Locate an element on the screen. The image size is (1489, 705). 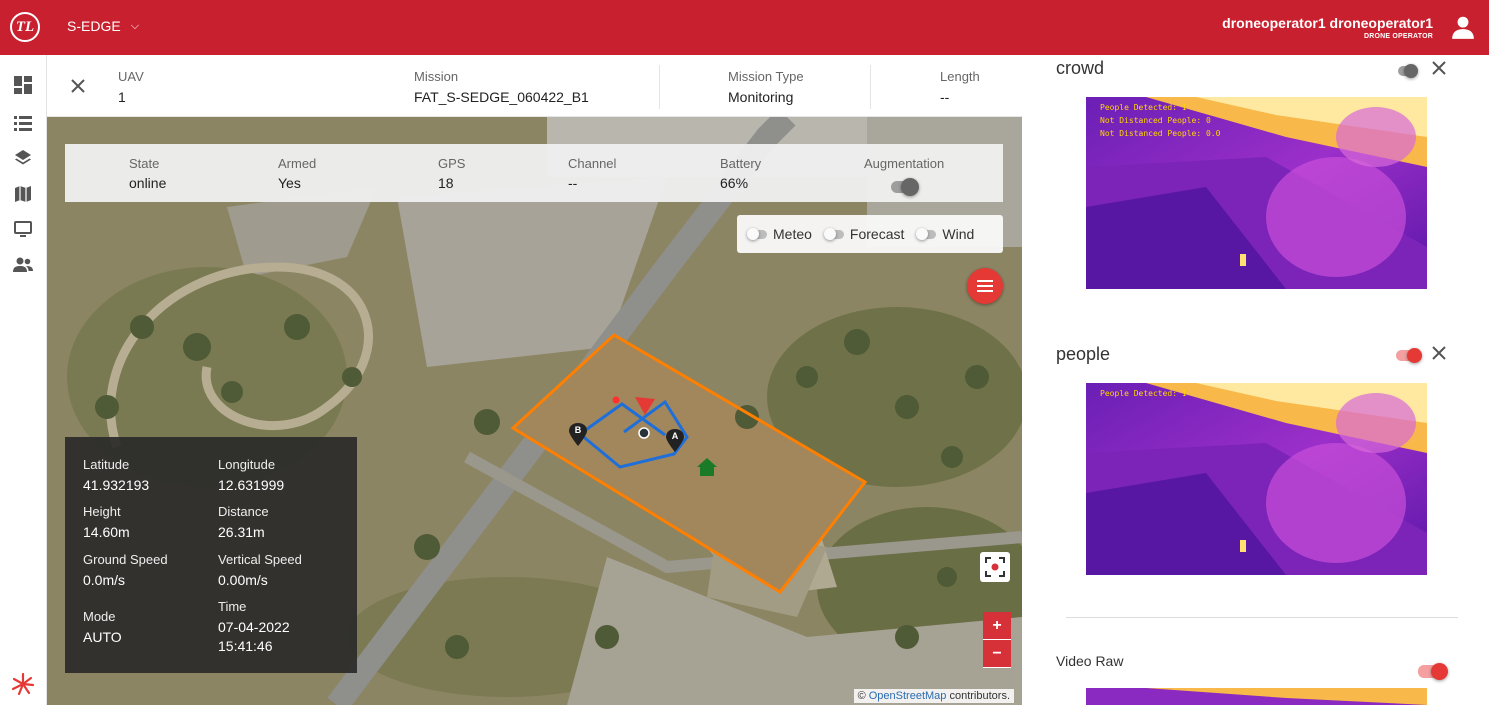
people-overlay-line-1: People Detected: 1 is located at coordinates (1143, 393).